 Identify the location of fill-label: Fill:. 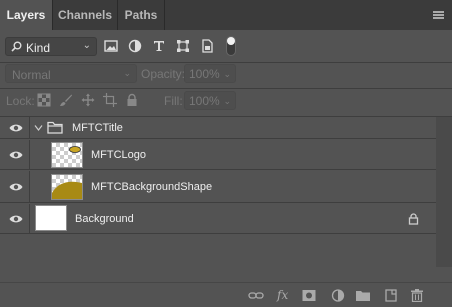
(173, 101).